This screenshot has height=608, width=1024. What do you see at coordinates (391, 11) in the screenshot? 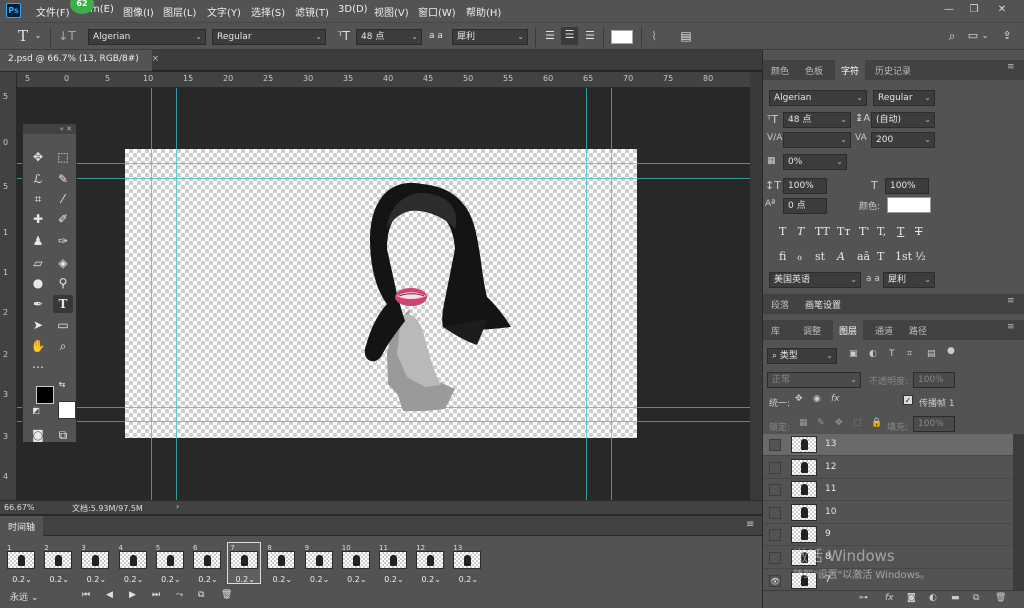
I see `menu-view: 视图(V)` at bounding box center [391, 11].